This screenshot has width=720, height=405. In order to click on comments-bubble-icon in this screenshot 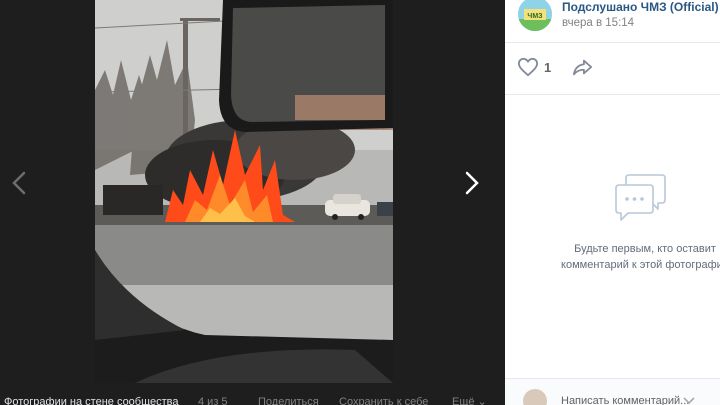, I will do `click(640, 198)`.